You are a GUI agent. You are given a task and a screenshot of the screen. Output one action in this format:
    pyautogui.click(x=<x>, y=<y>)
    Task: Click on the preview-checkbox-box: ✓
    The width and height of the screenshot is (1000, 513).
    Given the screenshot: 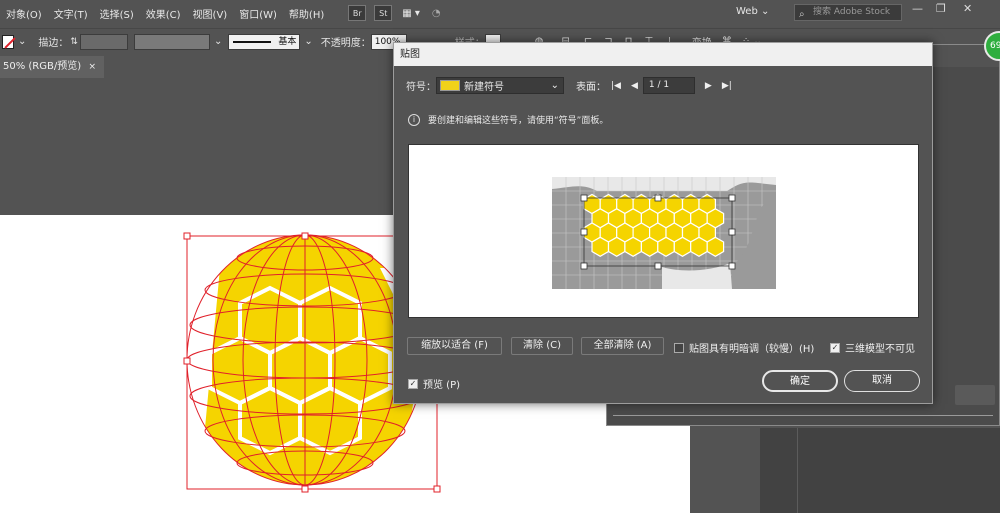 What is the action you would take?
    pyautogui.click(x=413, y=383)
    